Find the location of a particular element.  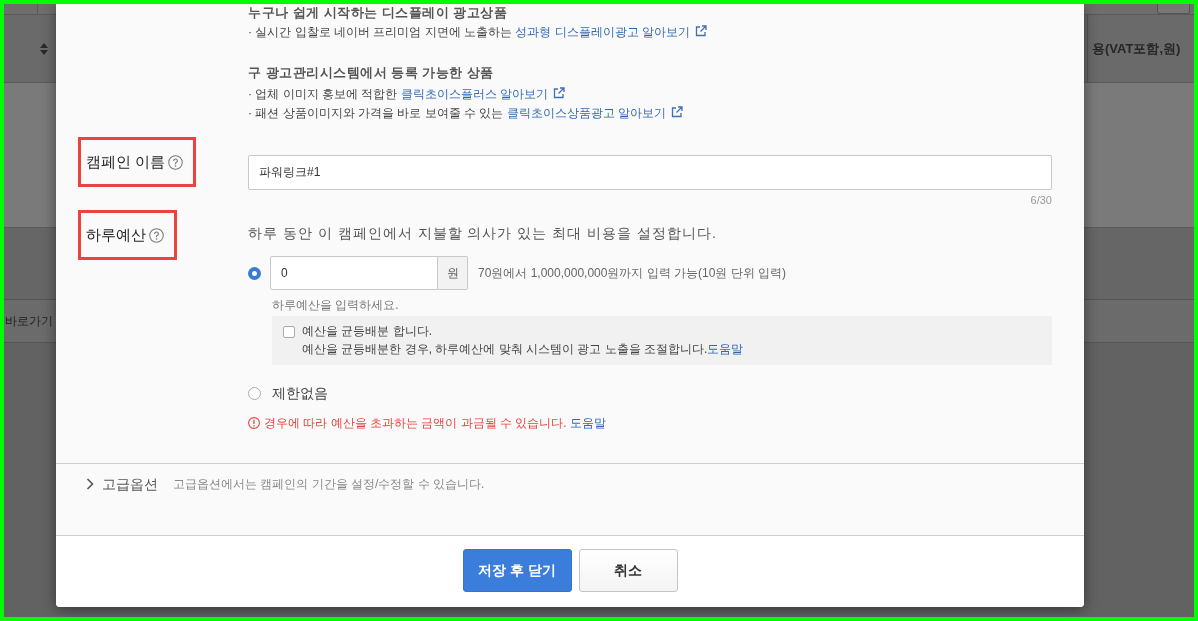

range-hint: 70원에서 1,000,000,000원까지 입력 가능(10원 단위 입력) is located at coordinates (632, 273).